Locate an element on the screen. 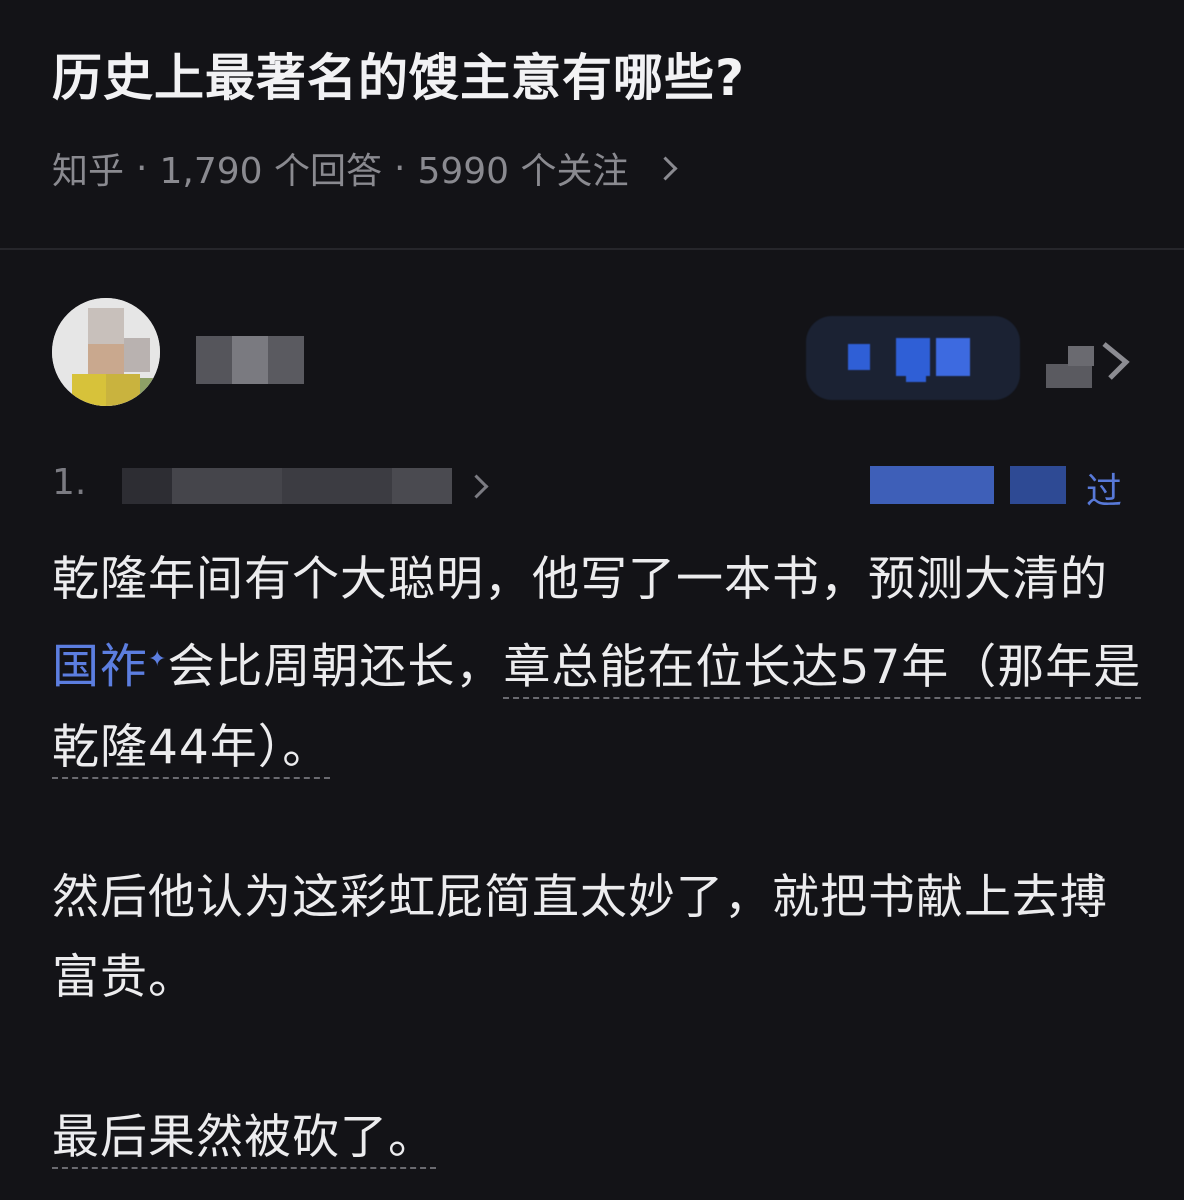  sparkle-icon: ✦ is located at coordinates (158, 659).